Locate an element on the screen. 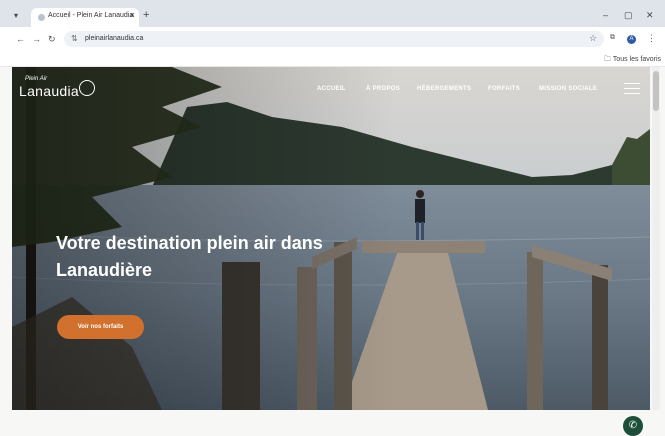  nav-hebergements: HÉBERGEMENTS is located at coordinates (444, 89).